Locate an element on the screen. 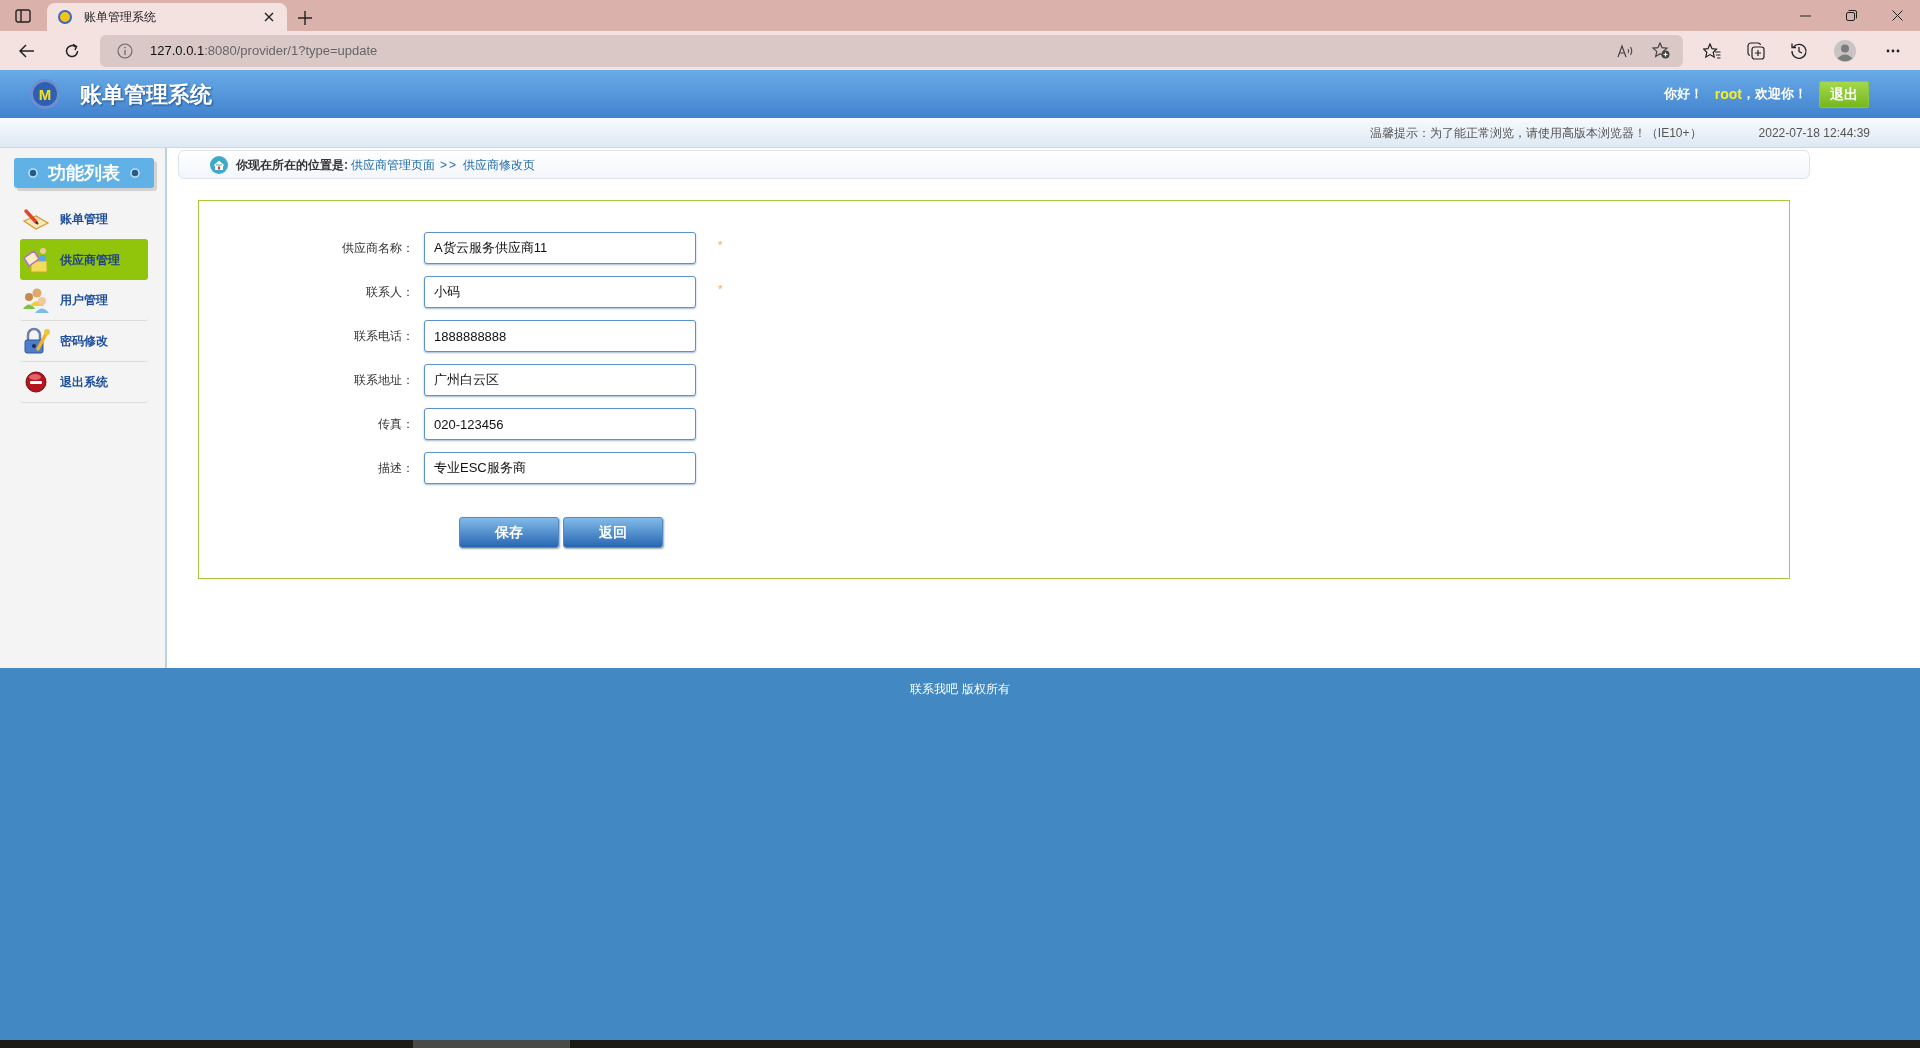 The image size is (1920, 1048). field-label: 传真： is located at coordinates (395, 424).